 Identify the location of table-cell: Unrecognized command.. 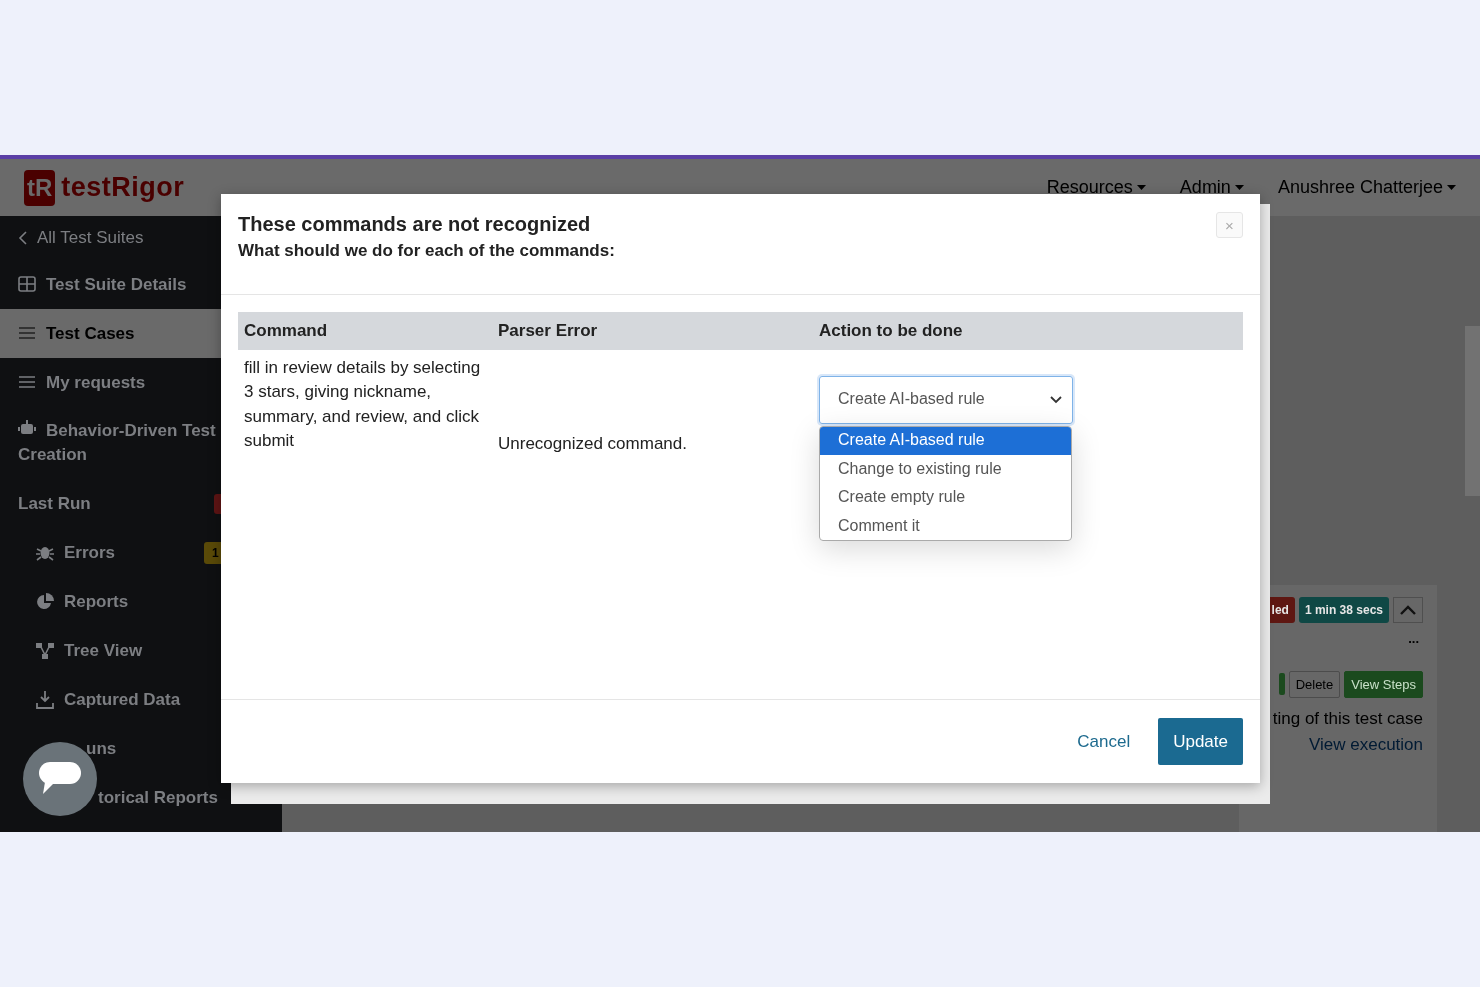
(652, 448).